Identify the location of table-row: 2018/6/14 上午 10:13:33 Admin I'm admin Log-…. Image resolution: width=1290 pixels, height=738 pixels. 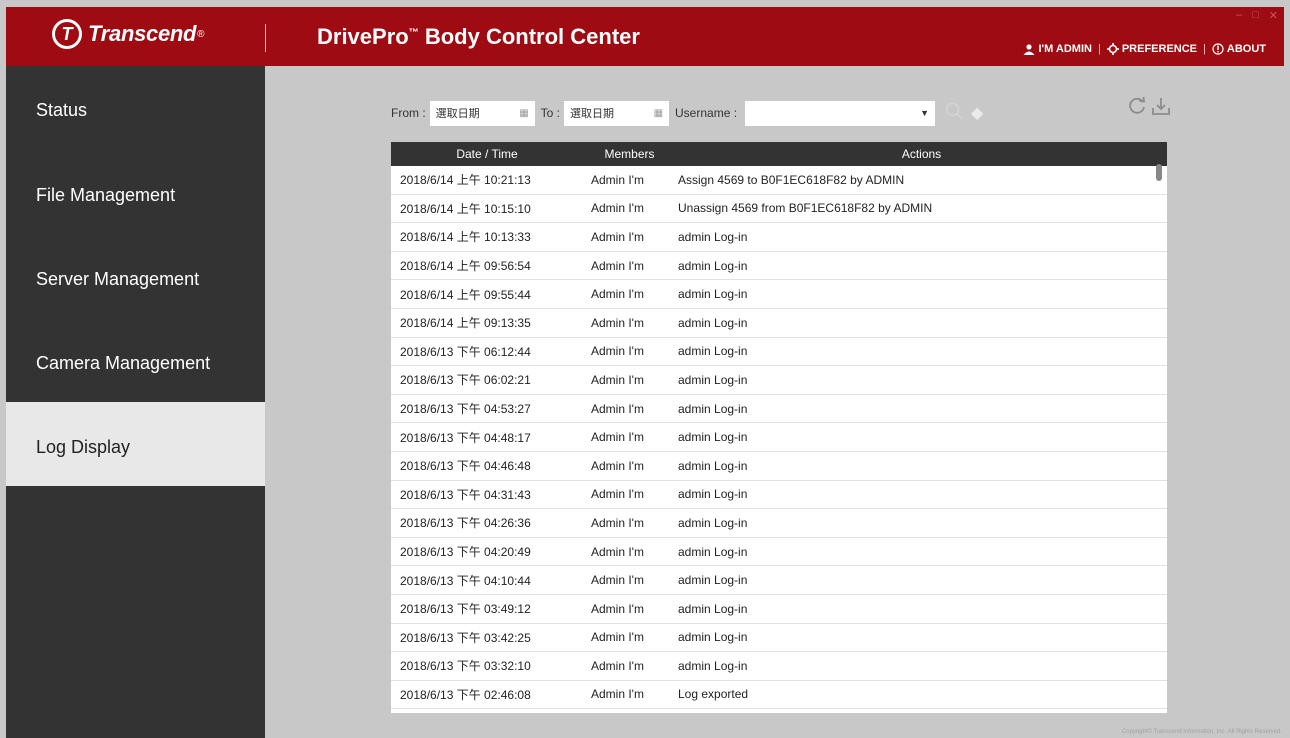
(779, 237).